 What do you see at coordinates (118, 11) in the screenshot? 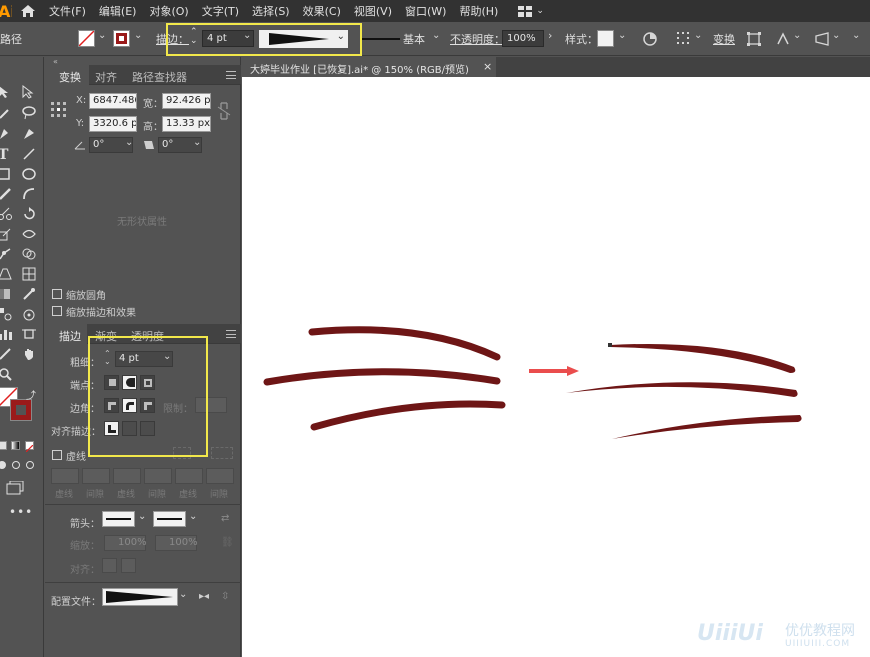
I see `menu-edit: 编辑(E)` at bounding box center [118, 11].